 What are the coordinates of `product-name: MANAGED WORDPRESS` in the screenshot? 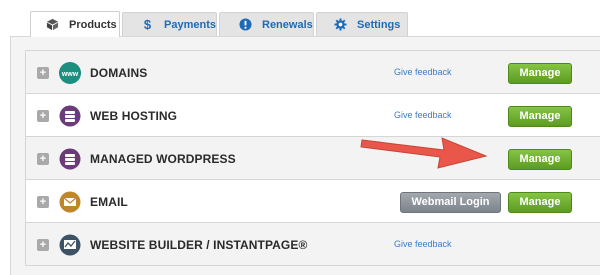 It's located at (163, 159).